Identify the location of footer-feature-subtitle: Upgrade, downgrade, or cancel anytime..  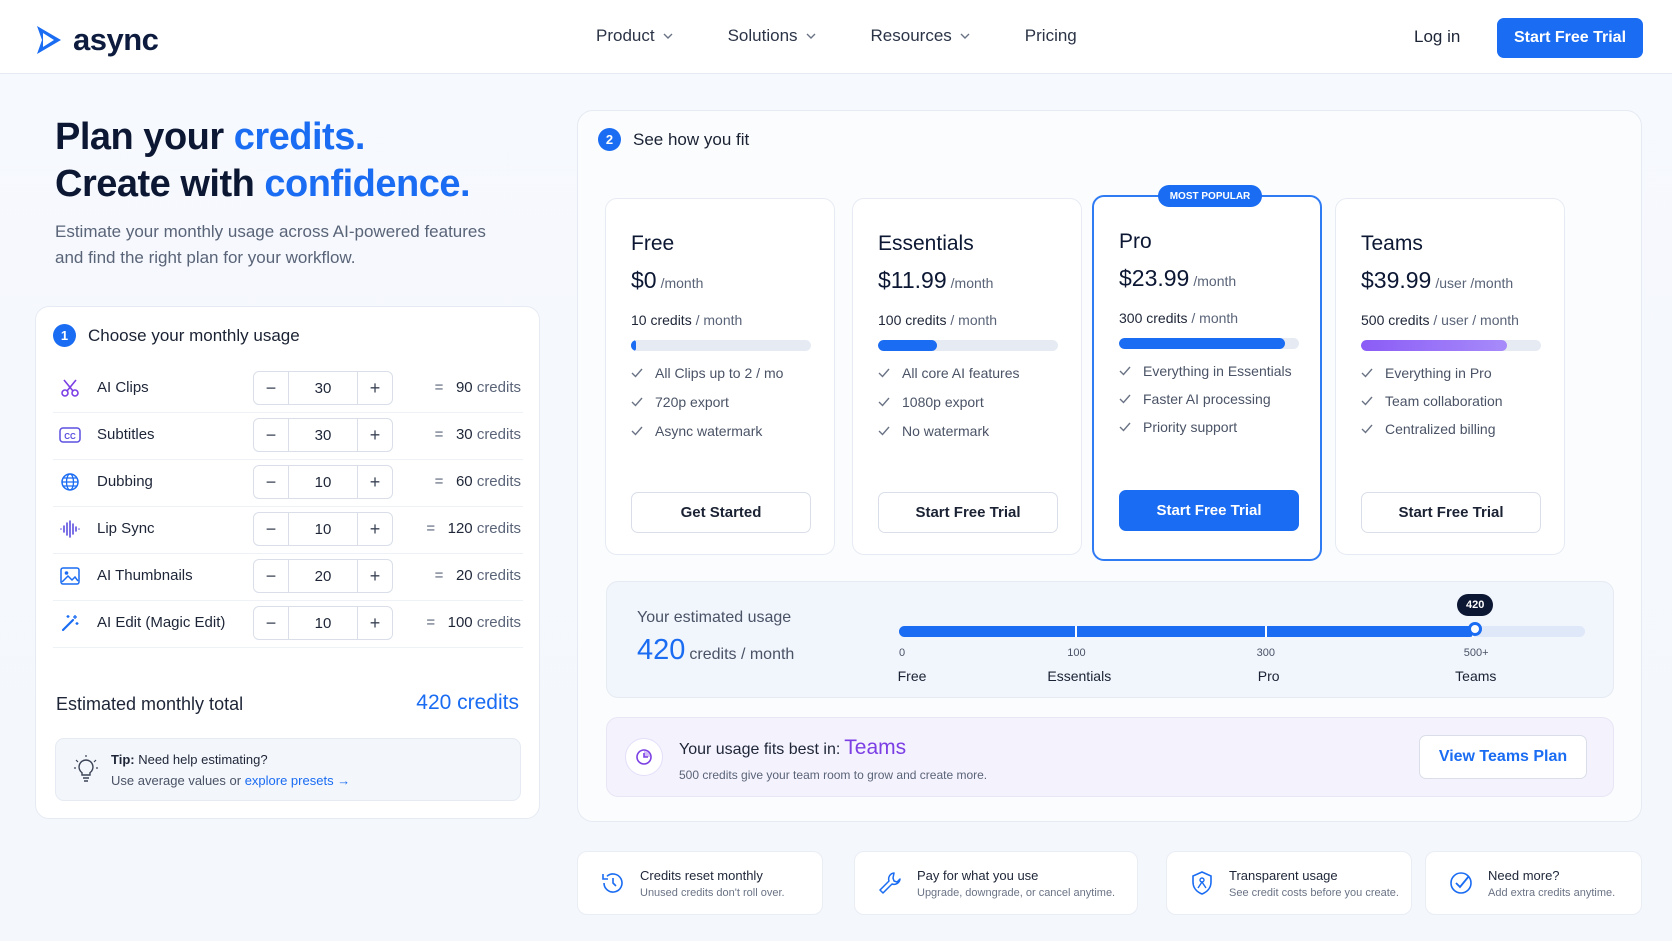
(1016, 893).